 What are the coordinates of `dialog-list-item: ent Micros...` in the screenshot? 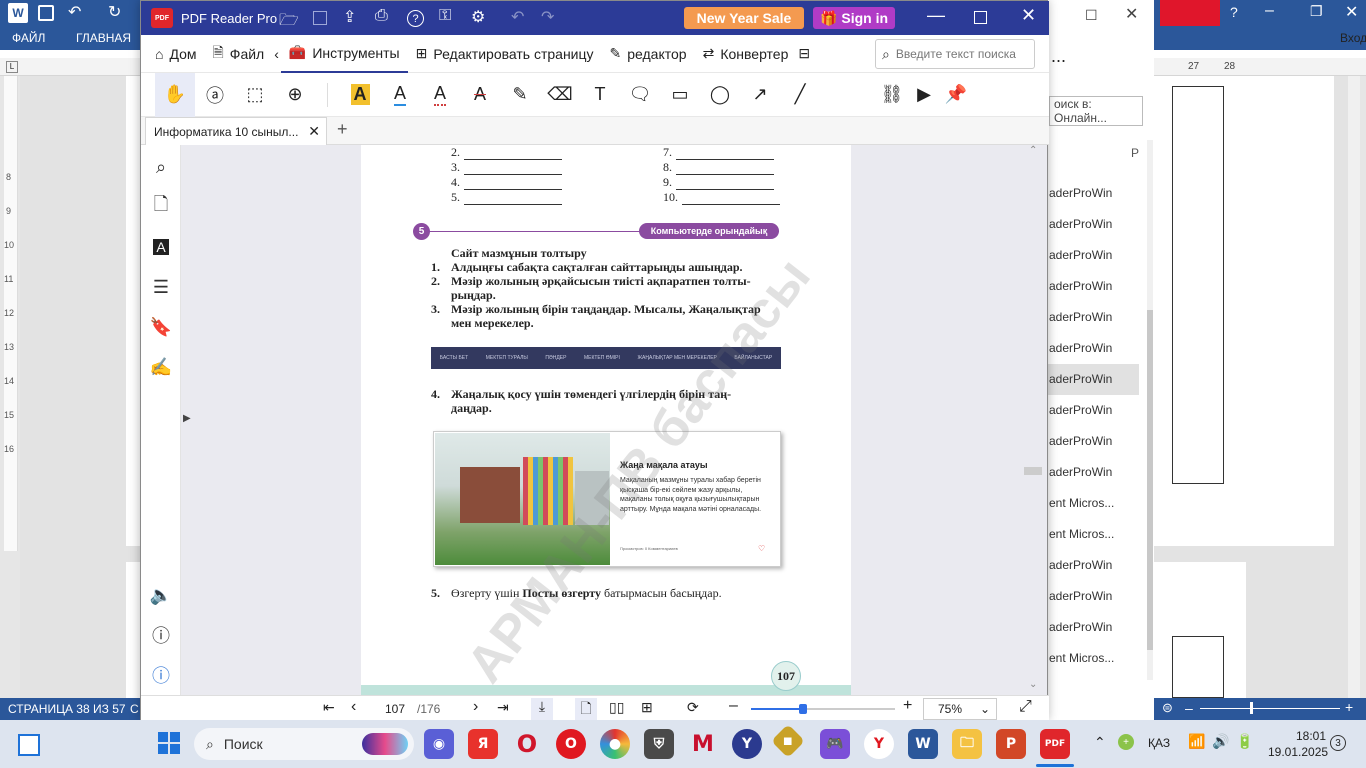 It's located at (1091, 534).